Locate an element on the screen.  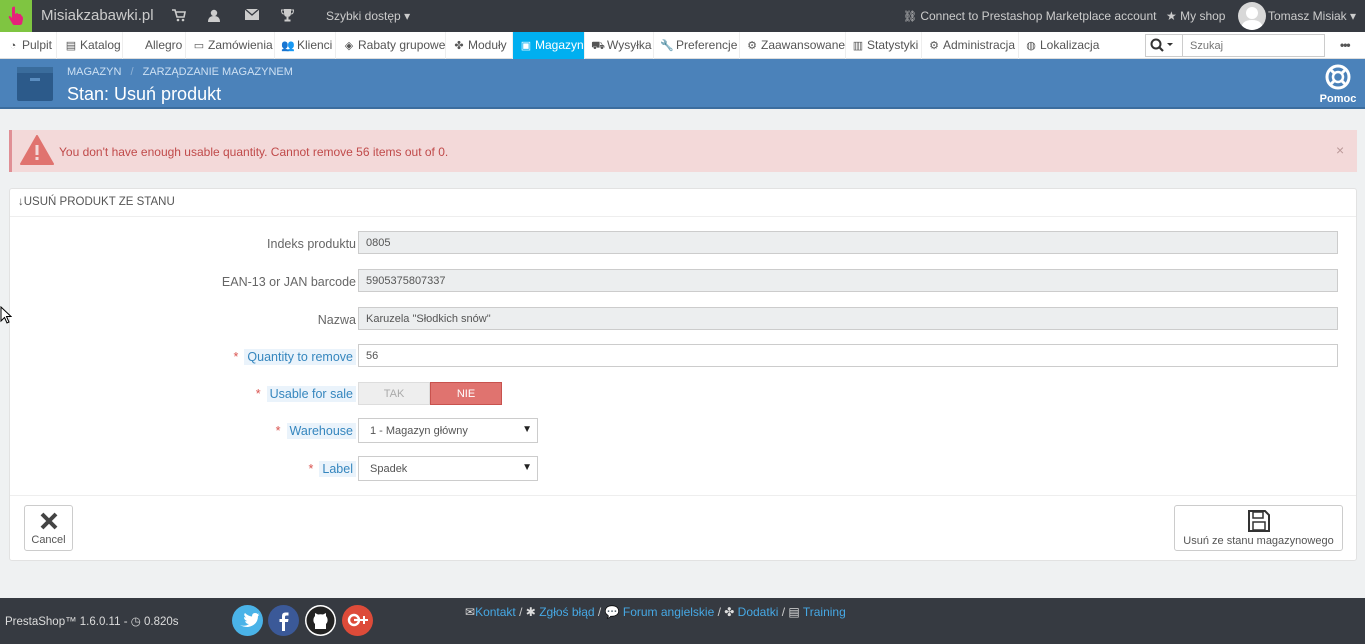
warehouse-select: 1 - Magazyn główny ▼ is located at coordinates (448, 430).